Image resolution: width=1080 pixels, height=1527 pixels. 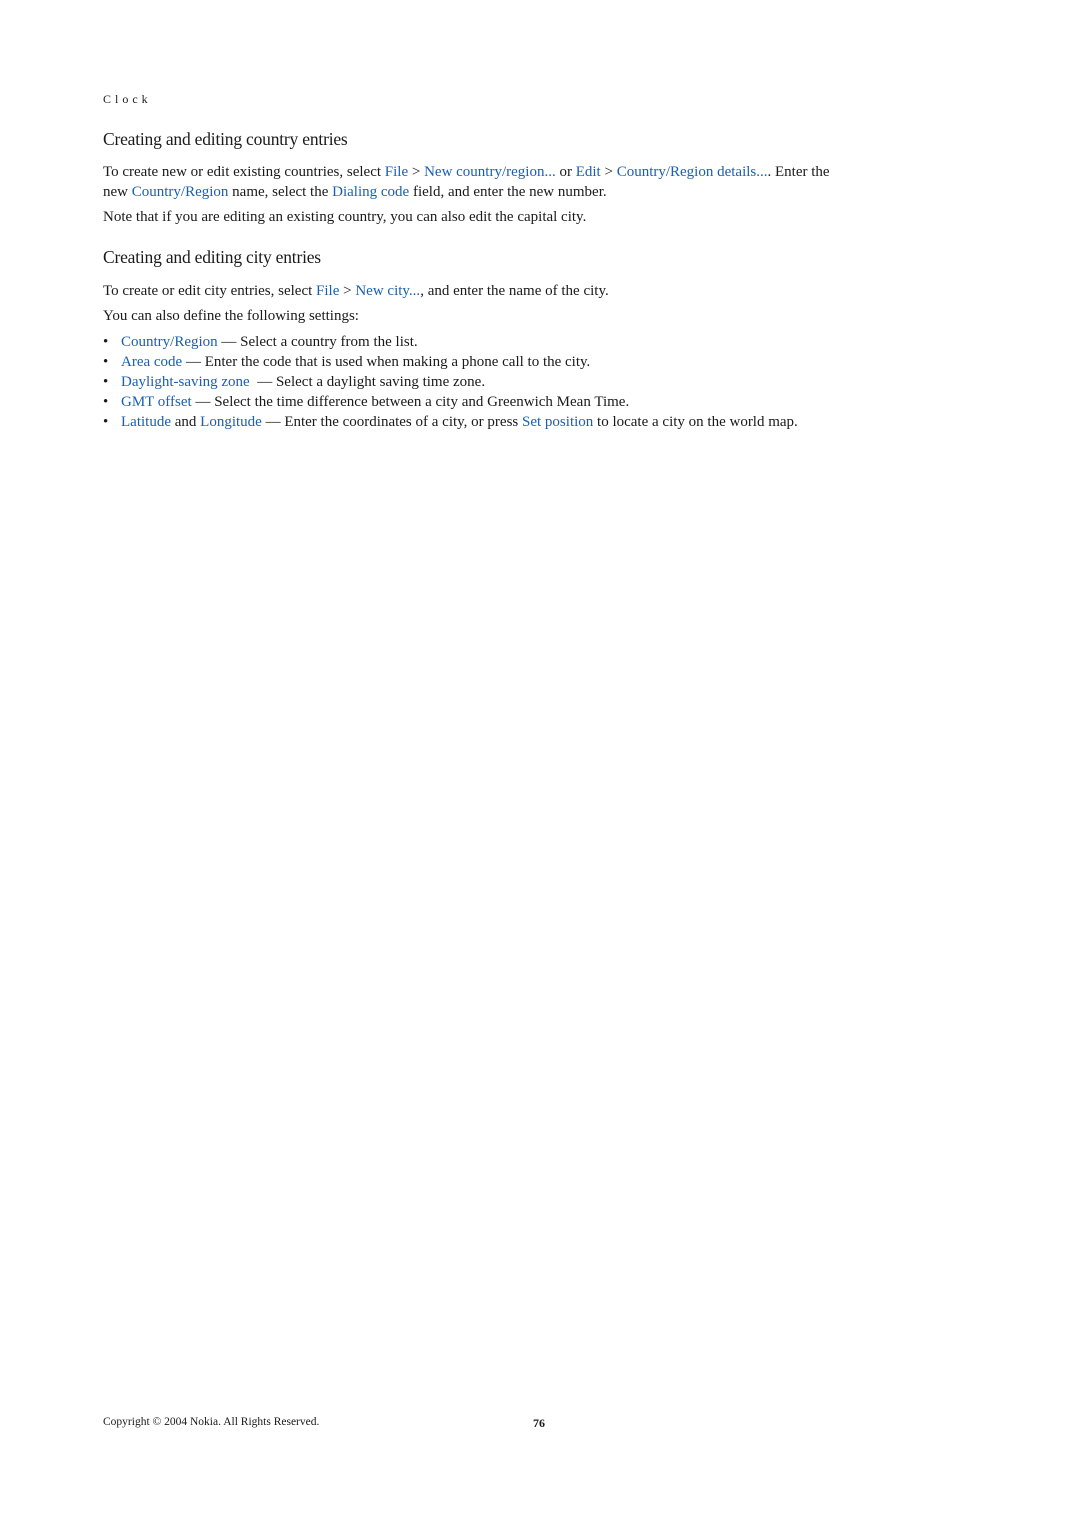 What do you see at coordinates (185, 382) in the screenshot?
I see `link-daylight-saving-zone: Daylight-saving zone` at bounding box center [185, 382].